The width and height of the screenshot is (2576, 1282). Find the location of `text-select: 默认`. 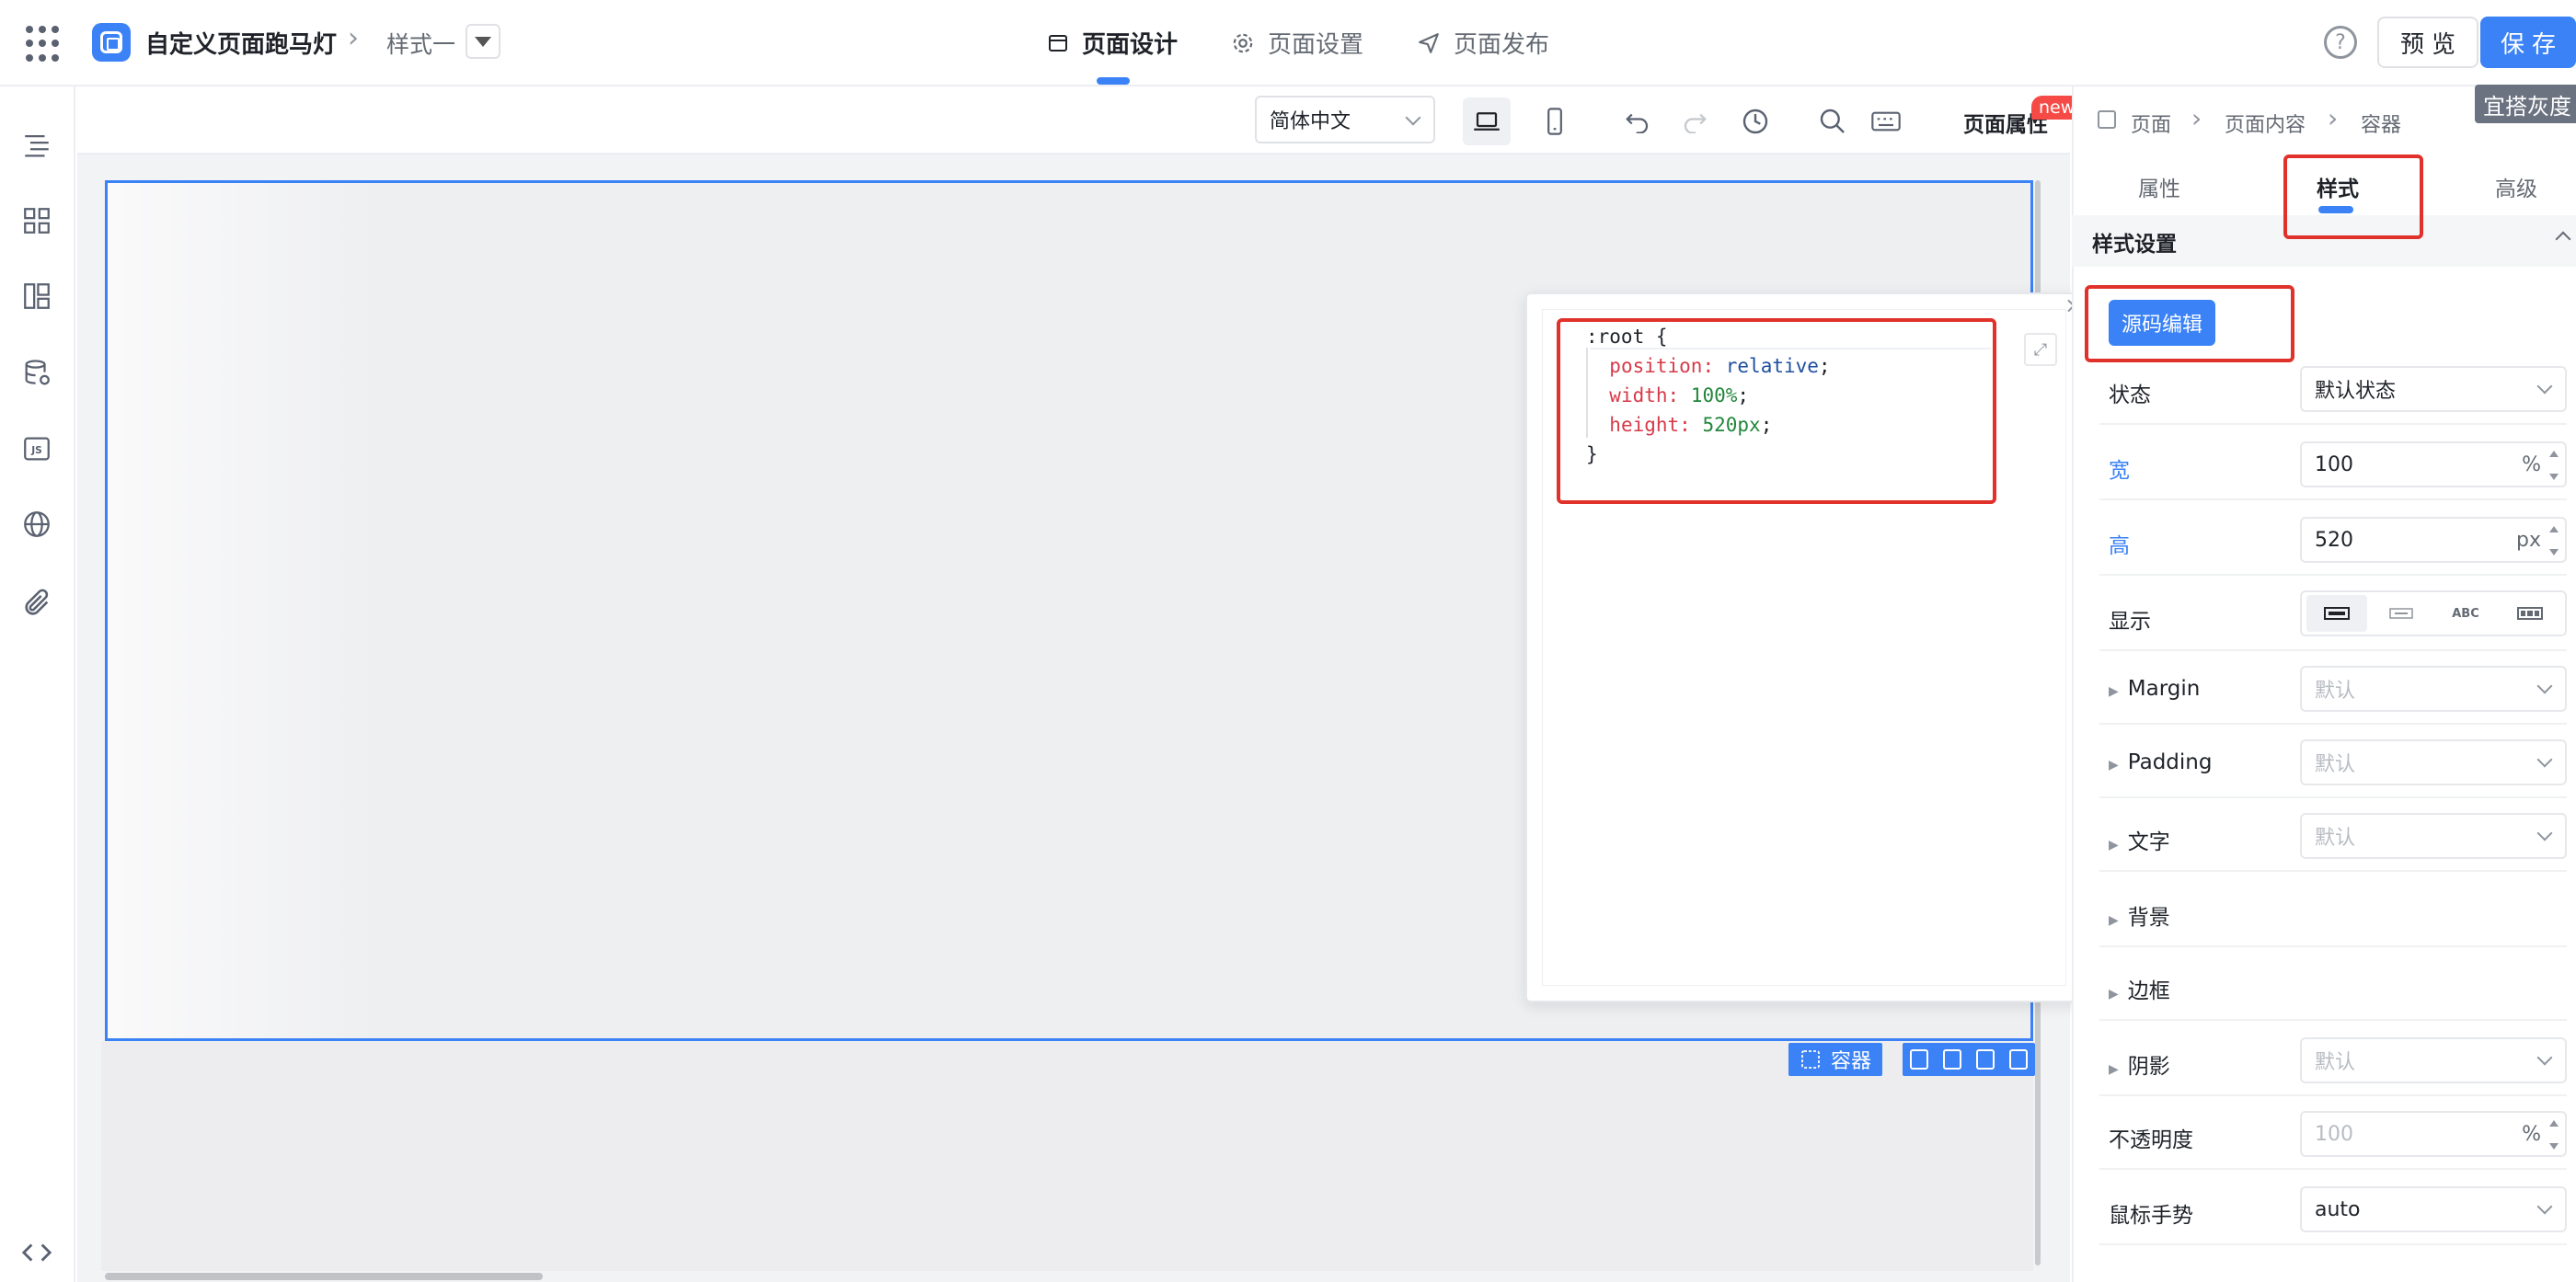

text-select: 默认 is located at coordinates (2433, 836).